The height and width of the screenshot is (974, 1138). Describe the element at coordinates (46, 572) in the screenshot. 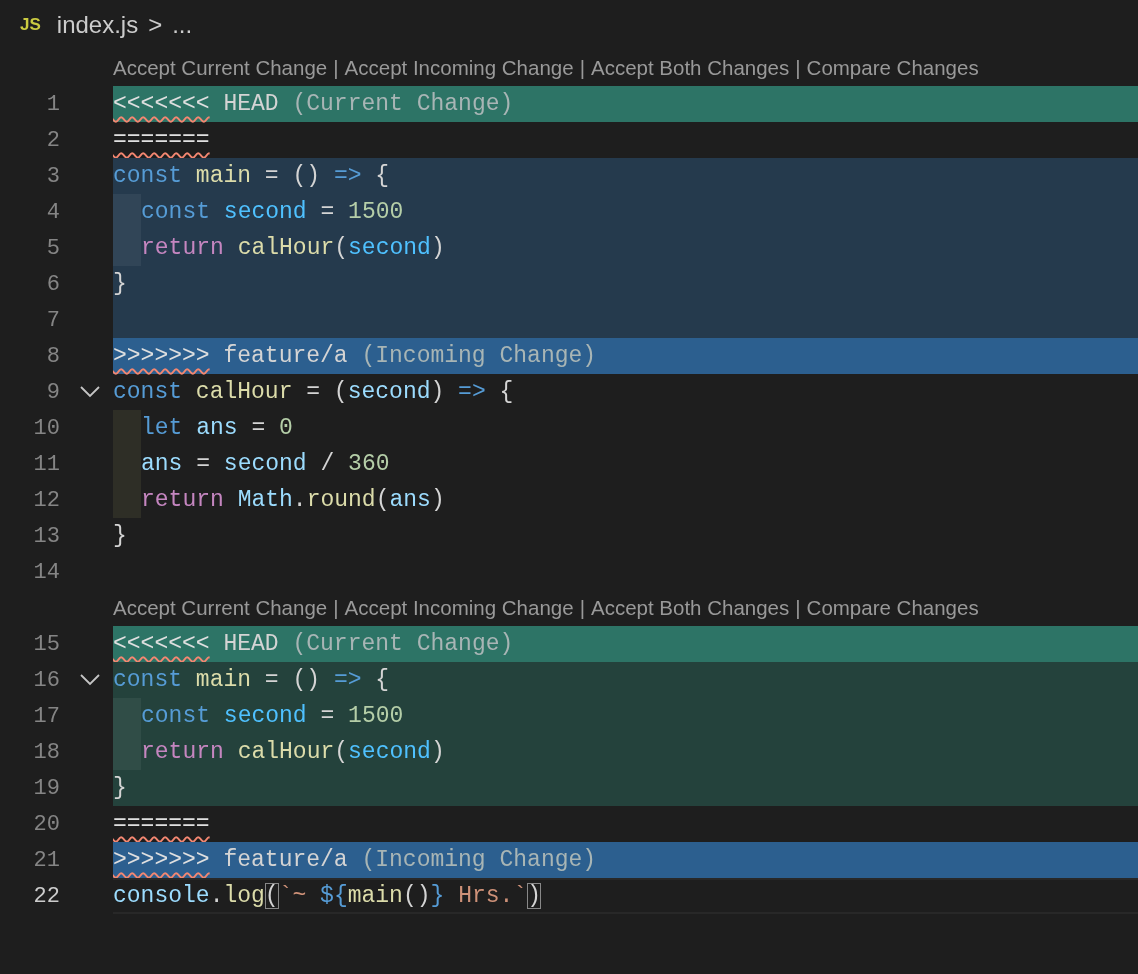

I see `line-number: 14` at that location.